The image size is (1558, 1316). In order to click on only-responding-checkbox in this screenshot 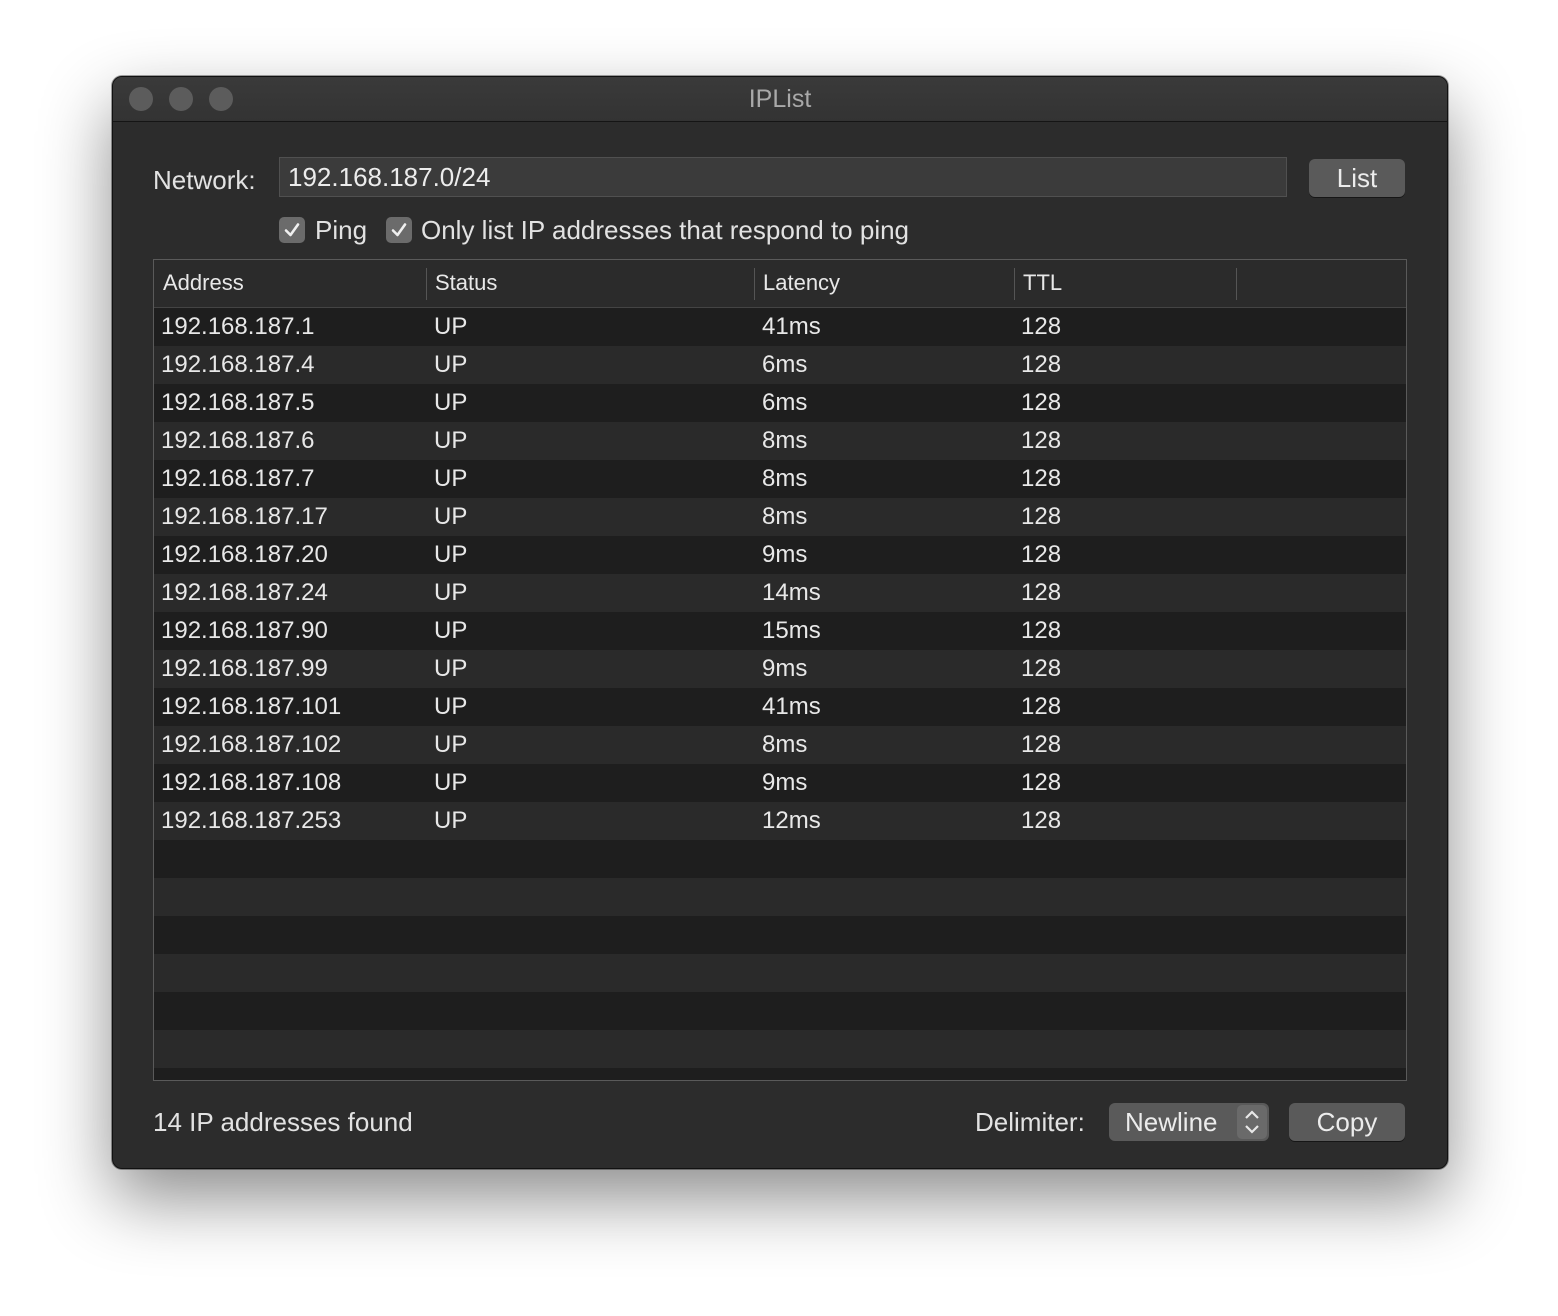, I will do `click(399, 230)`.